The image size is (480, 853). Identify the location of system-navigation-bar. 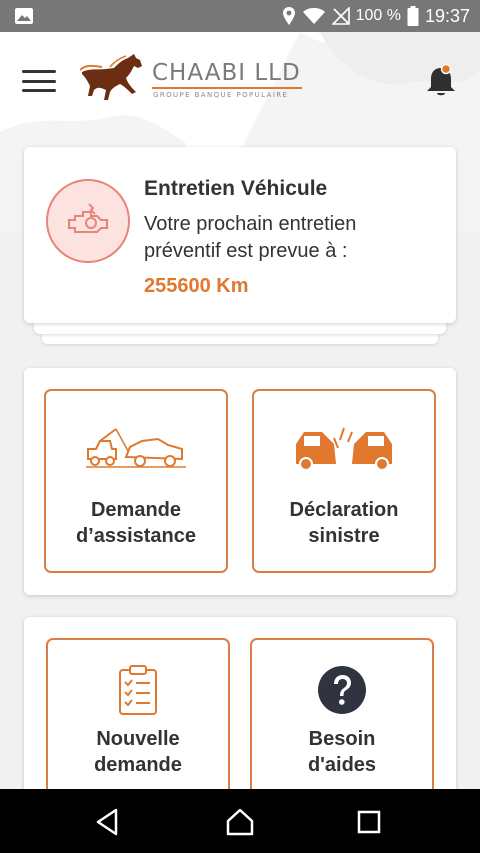
(240, 821).